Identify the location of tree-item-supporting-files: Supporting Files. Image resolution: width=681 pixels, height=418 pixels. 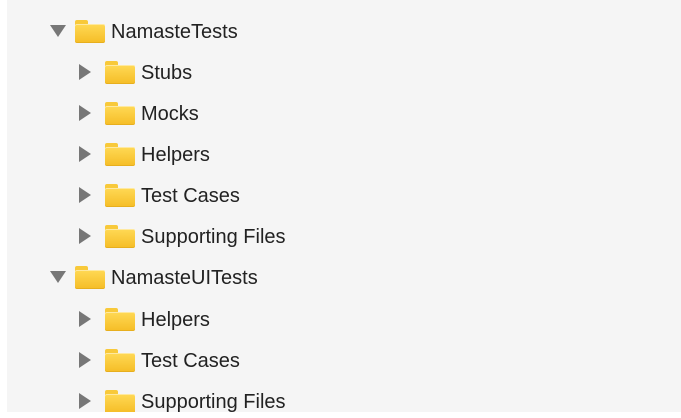
(344, 236).